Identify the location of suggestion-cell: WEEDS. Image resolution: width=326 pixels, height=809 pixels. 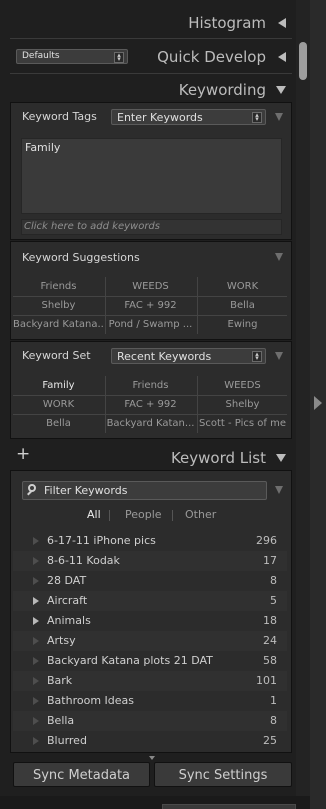
(150, 286).